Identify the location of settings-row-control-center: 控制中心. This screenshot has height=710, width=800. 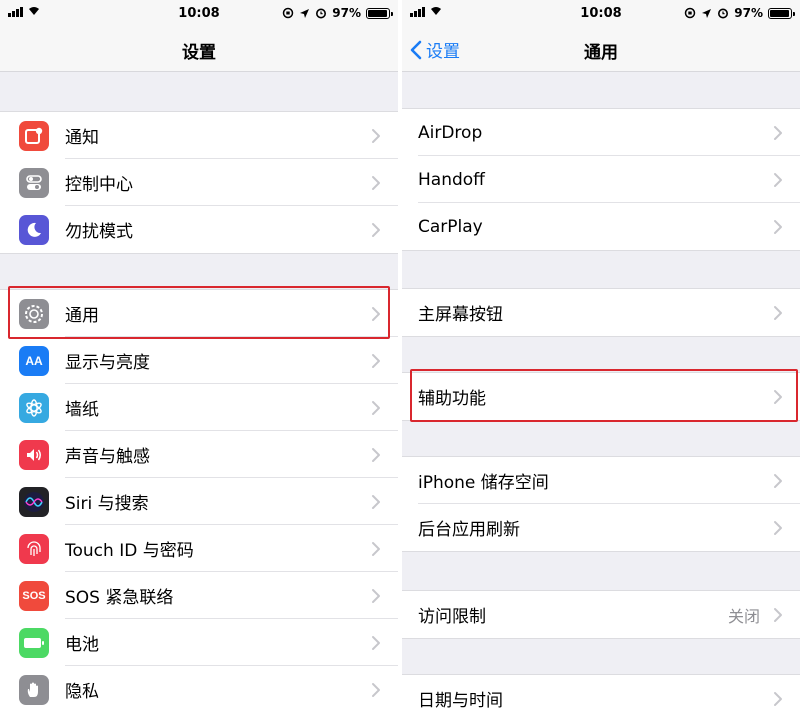
(199, 182).